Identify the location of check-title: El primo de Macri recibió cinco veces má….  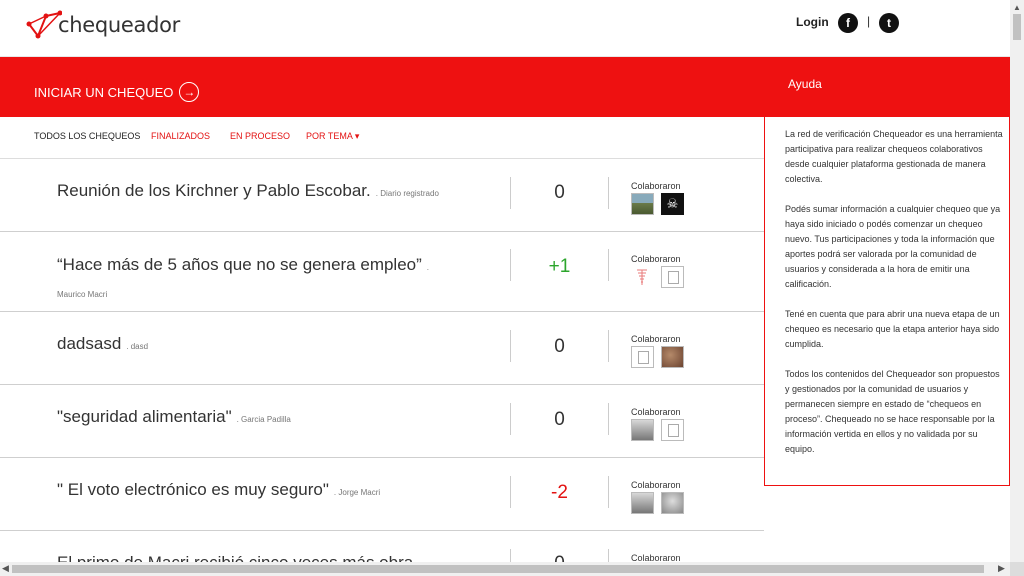
(235, 557).